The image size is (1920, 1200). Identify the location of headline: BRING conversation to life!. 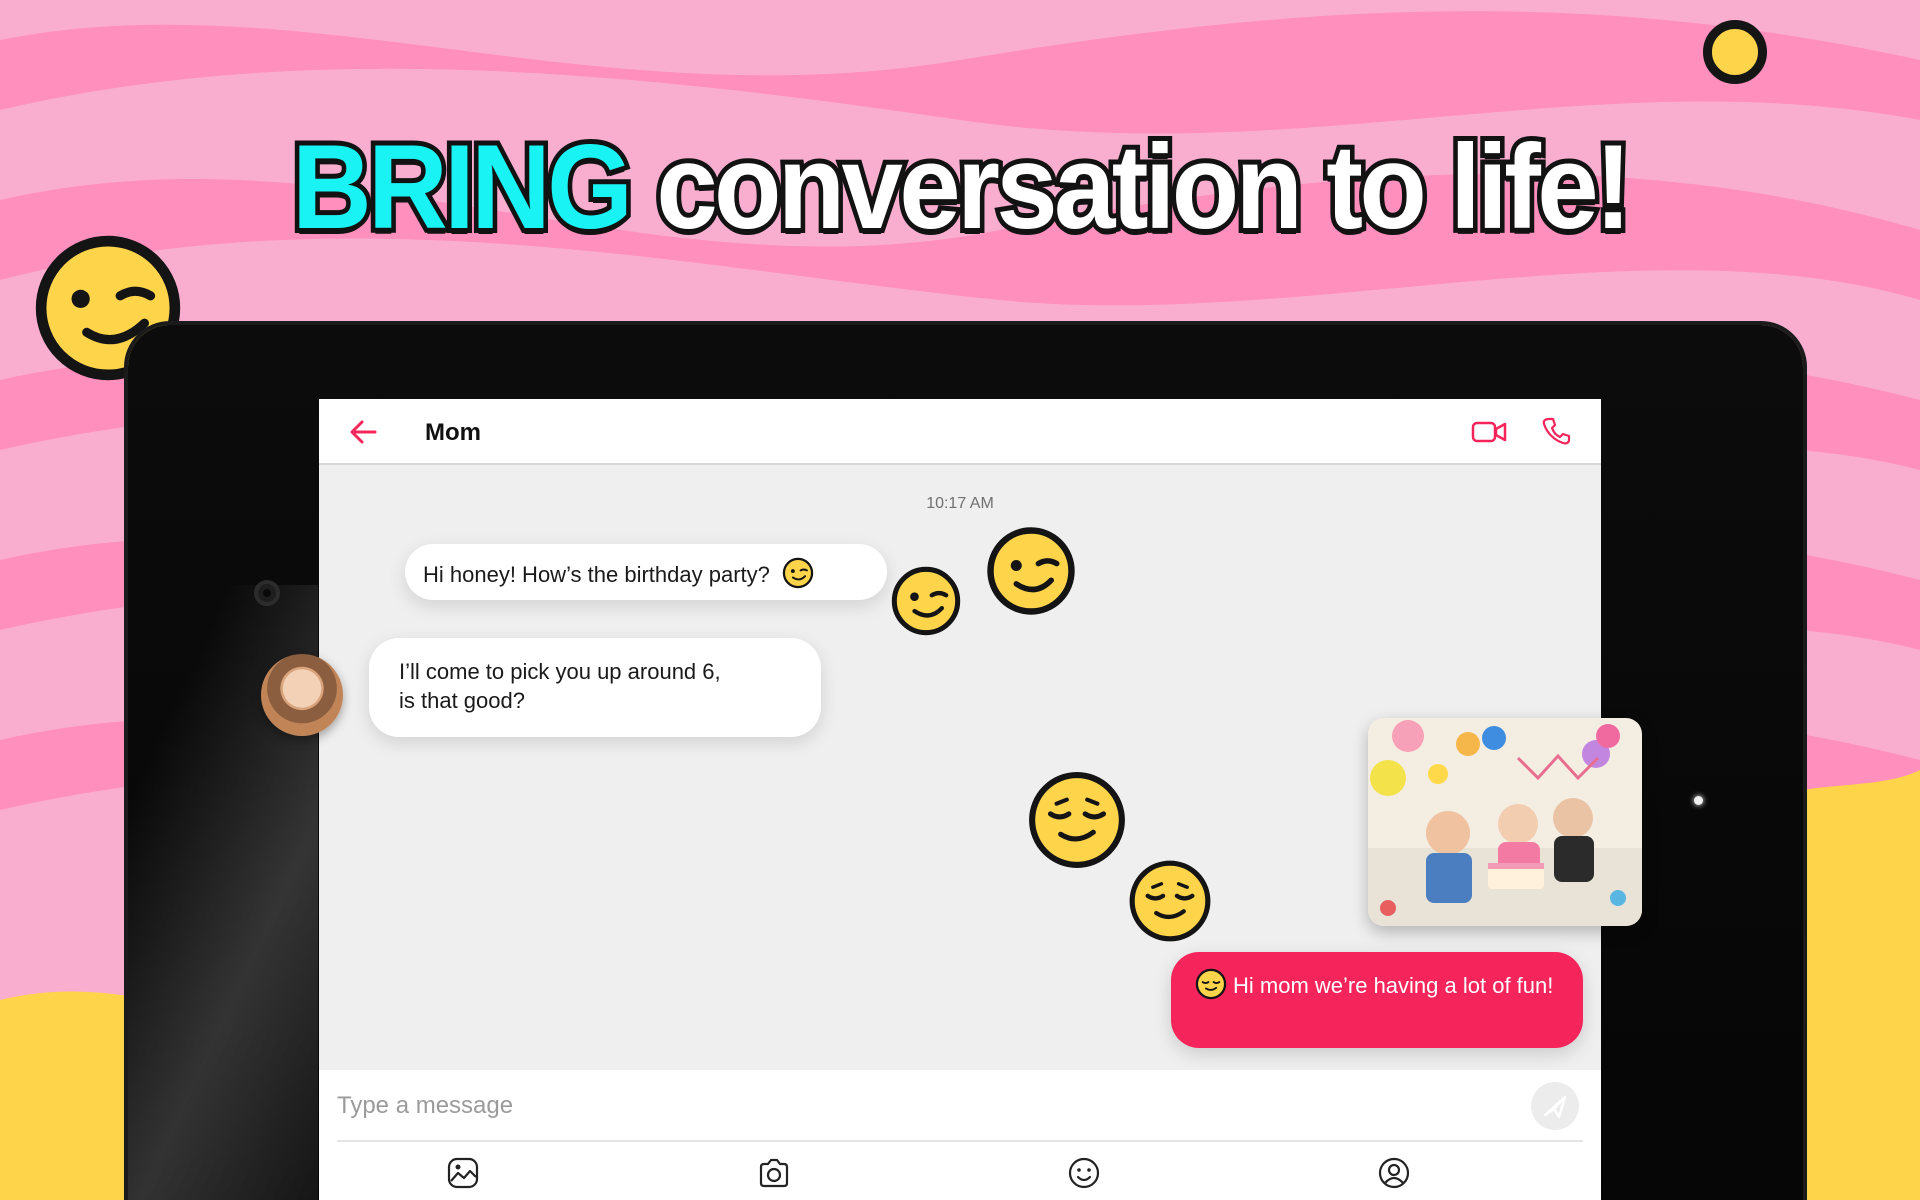
(960, 187).